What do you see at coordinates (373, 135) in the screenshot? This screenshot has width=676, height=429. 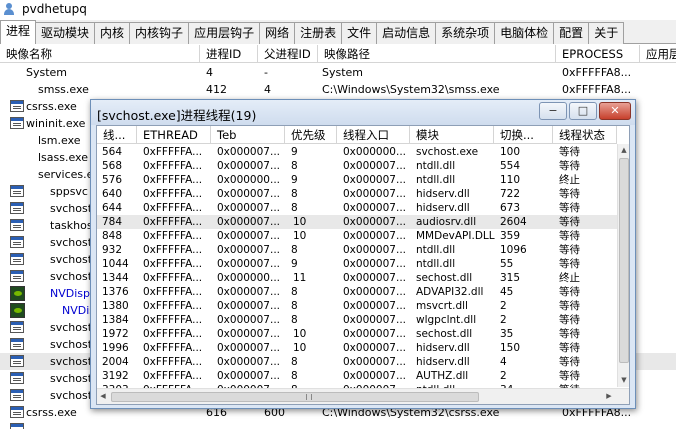 I see `thread-column-header: 线程入口` at bounding box center [373, 135].